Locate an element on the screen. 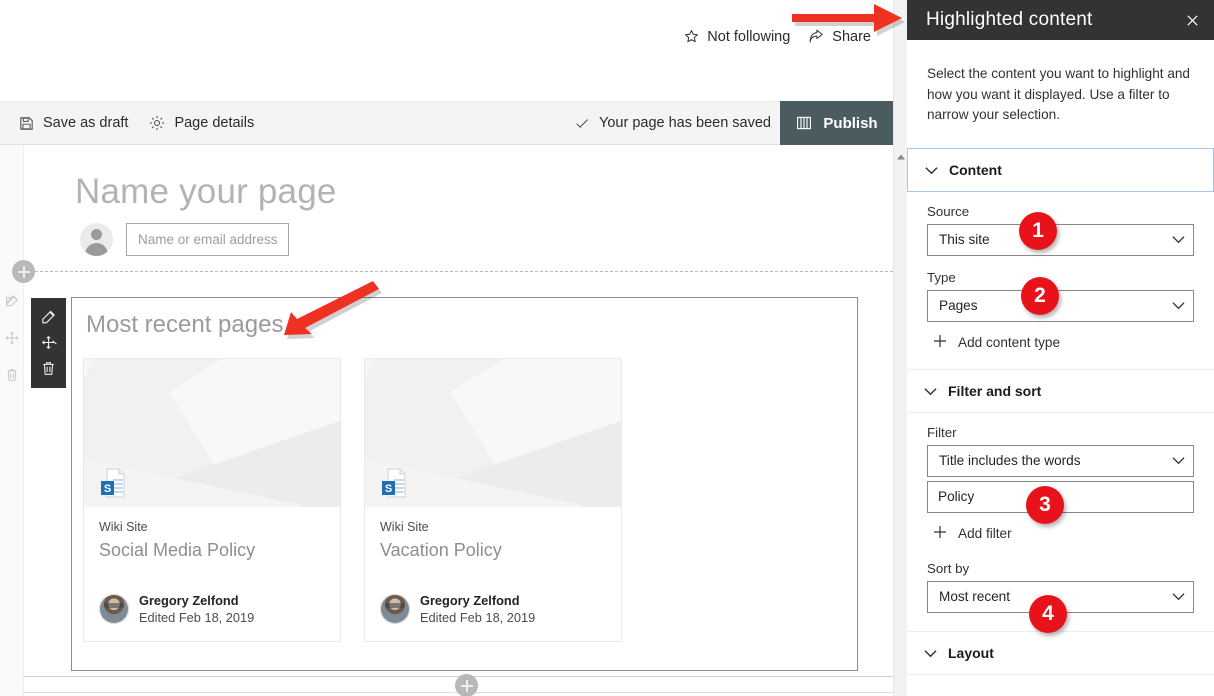  step-badge-4: 4 is located at coordinates (1048, 614).